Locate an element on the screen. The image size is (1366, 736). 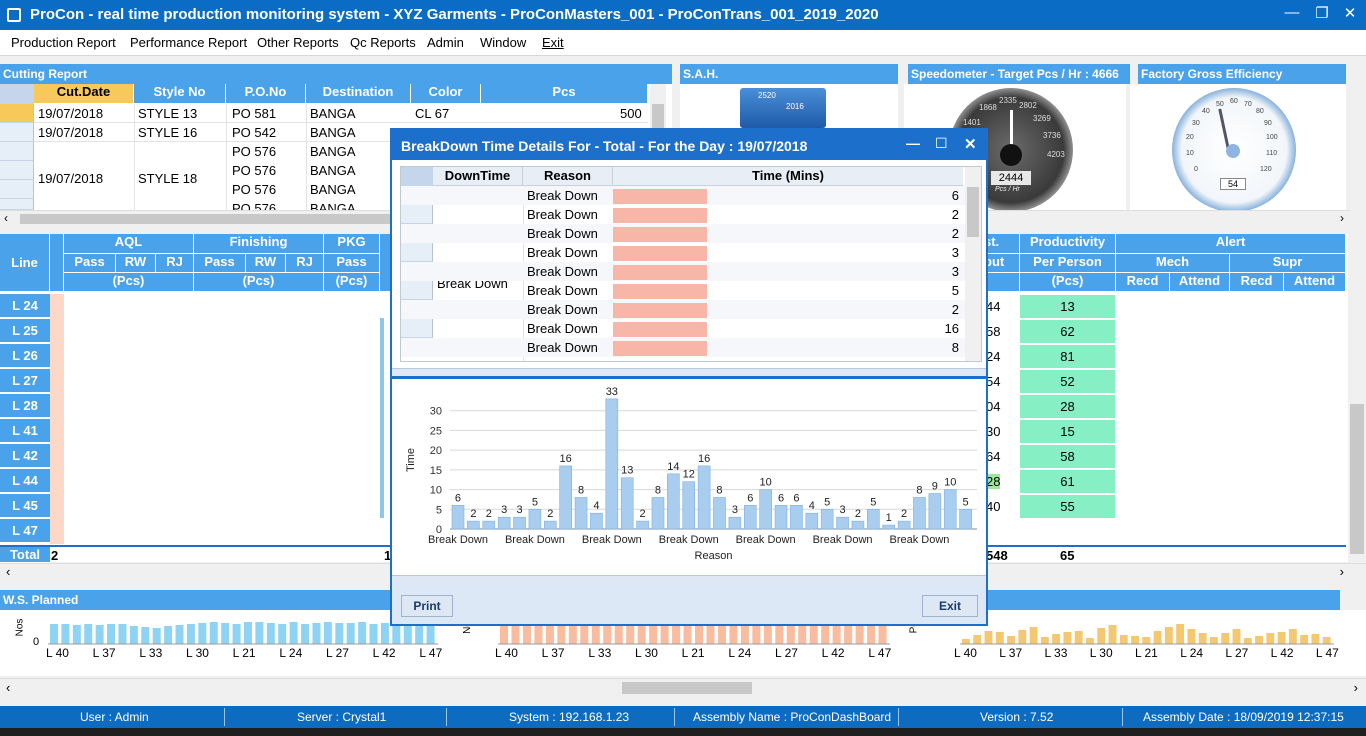
line-row-header: L 41 is located at coordinates (25, 431).